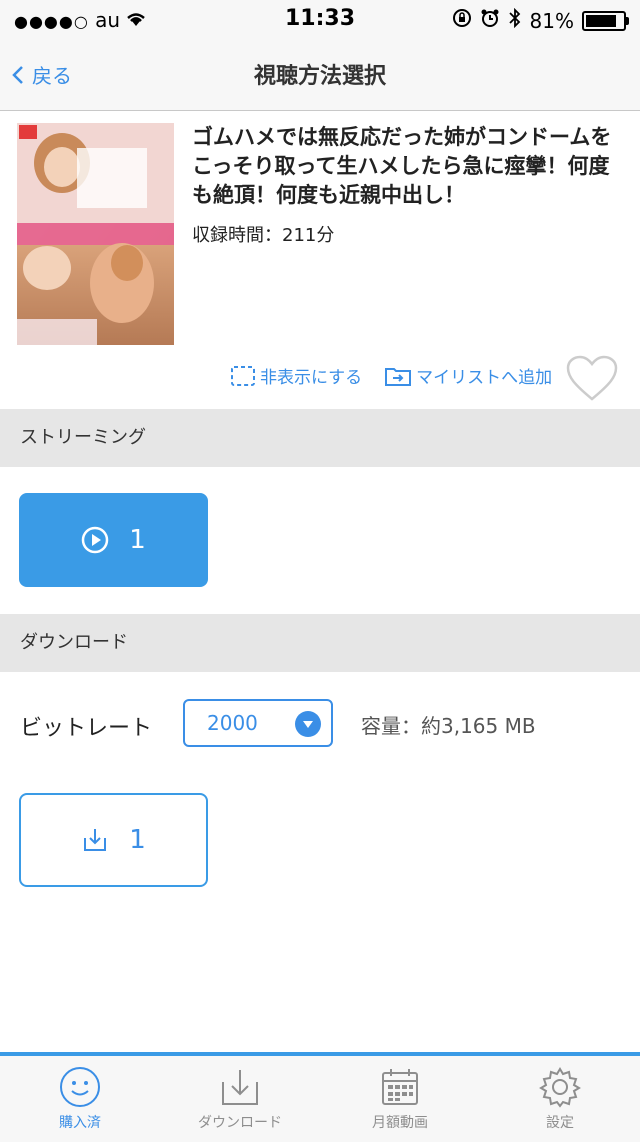  Describe the element at coordinates (137, 840) in the screenshot. I see `download-button-label: 1` at that location.